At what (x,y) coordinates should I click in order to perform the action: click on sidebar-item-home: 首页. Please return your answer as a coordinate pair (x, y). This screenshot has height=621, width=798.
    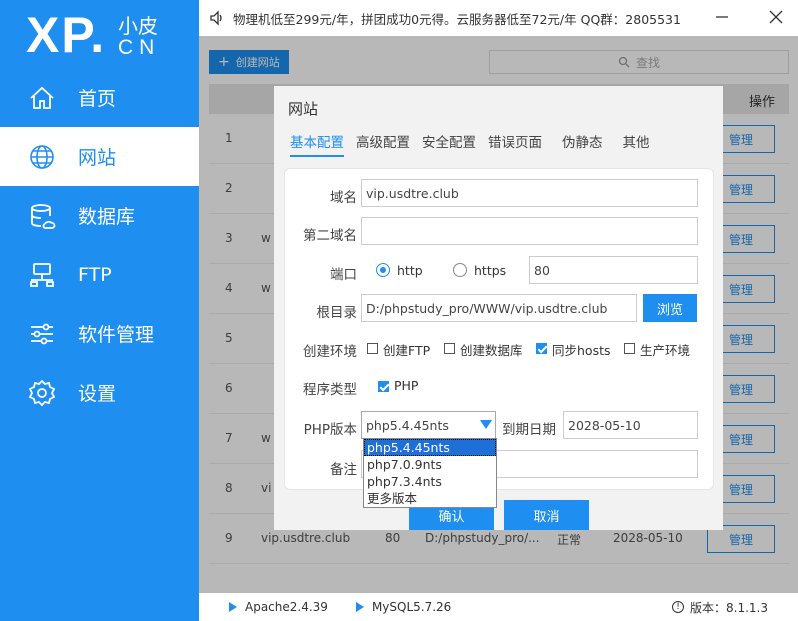
    Looking at the image, I should click on (99, 97).